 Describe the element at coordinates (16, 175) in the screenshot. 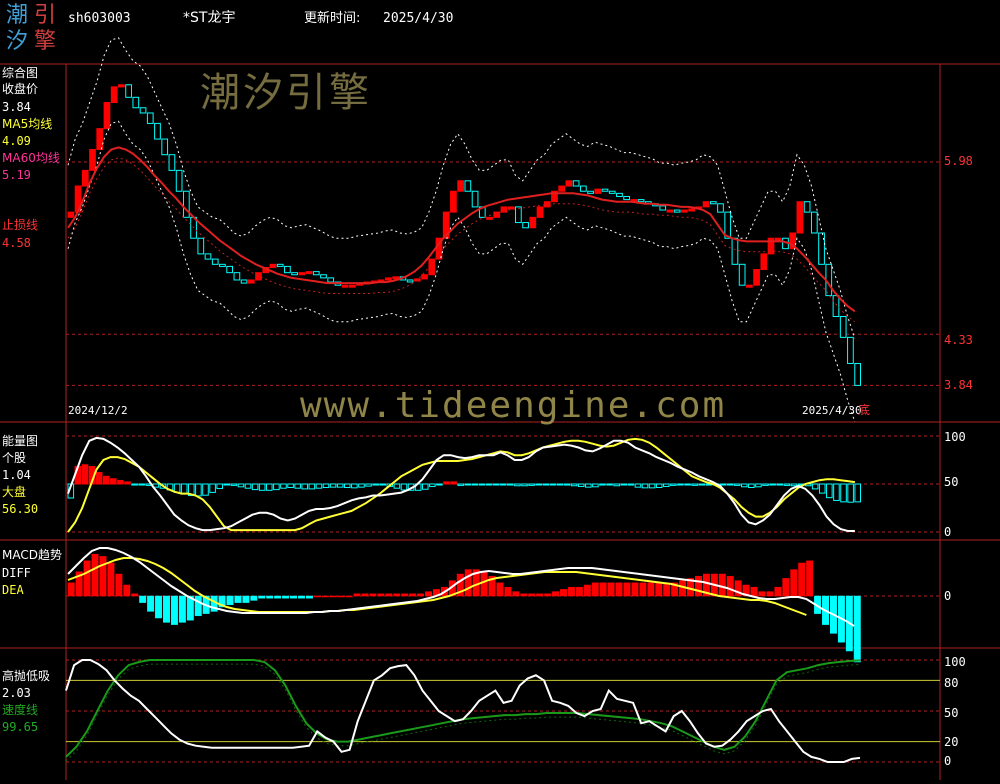

I see `ma60-value: 5.19` at that location.